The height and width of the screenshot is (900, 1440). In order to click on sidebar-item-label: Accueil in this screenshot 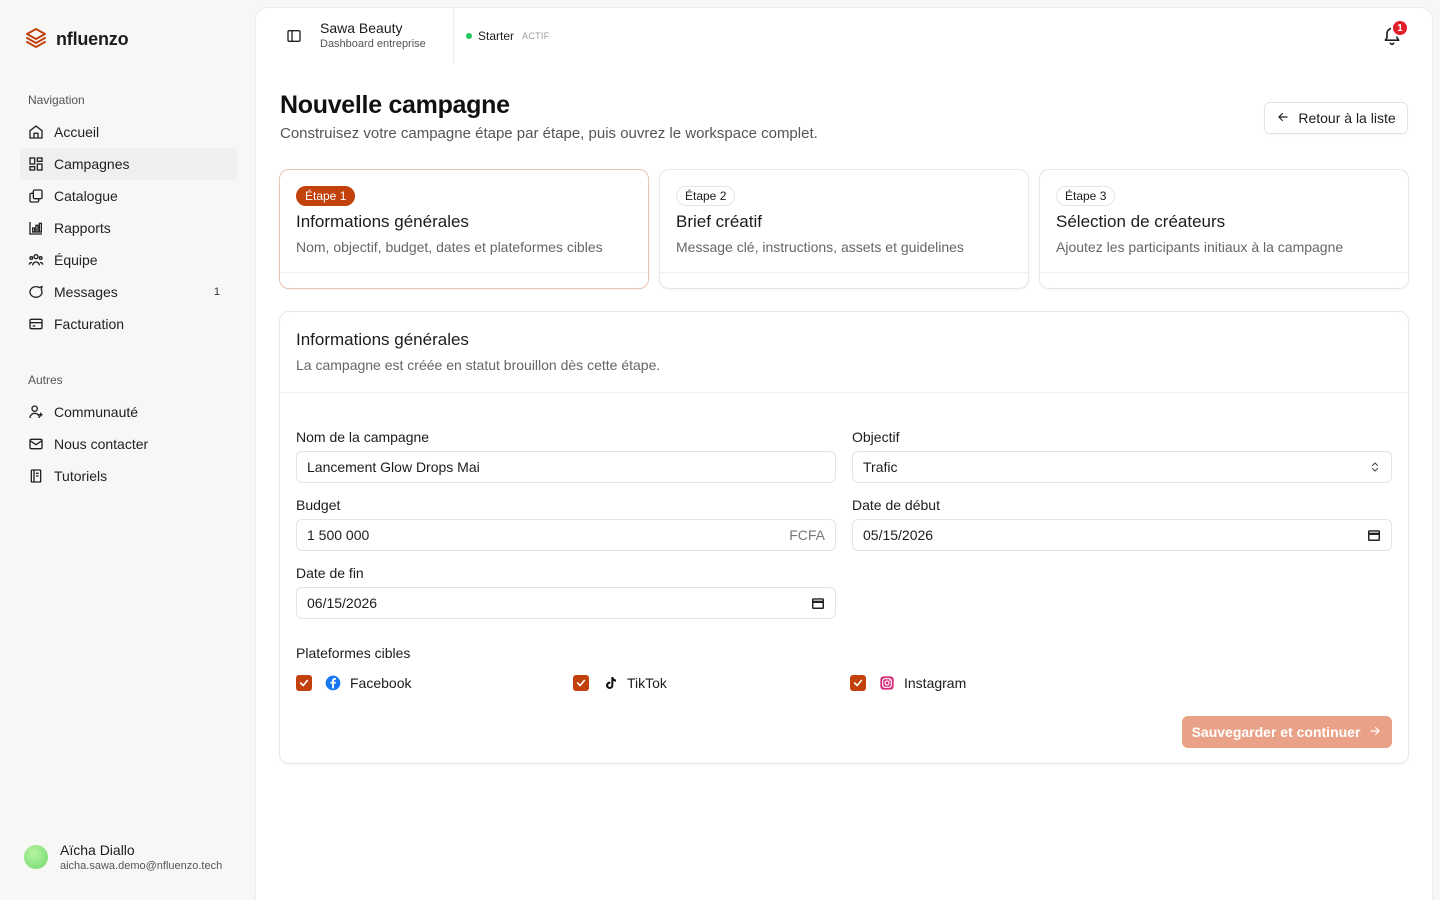, I will do `click(77, 132)`.